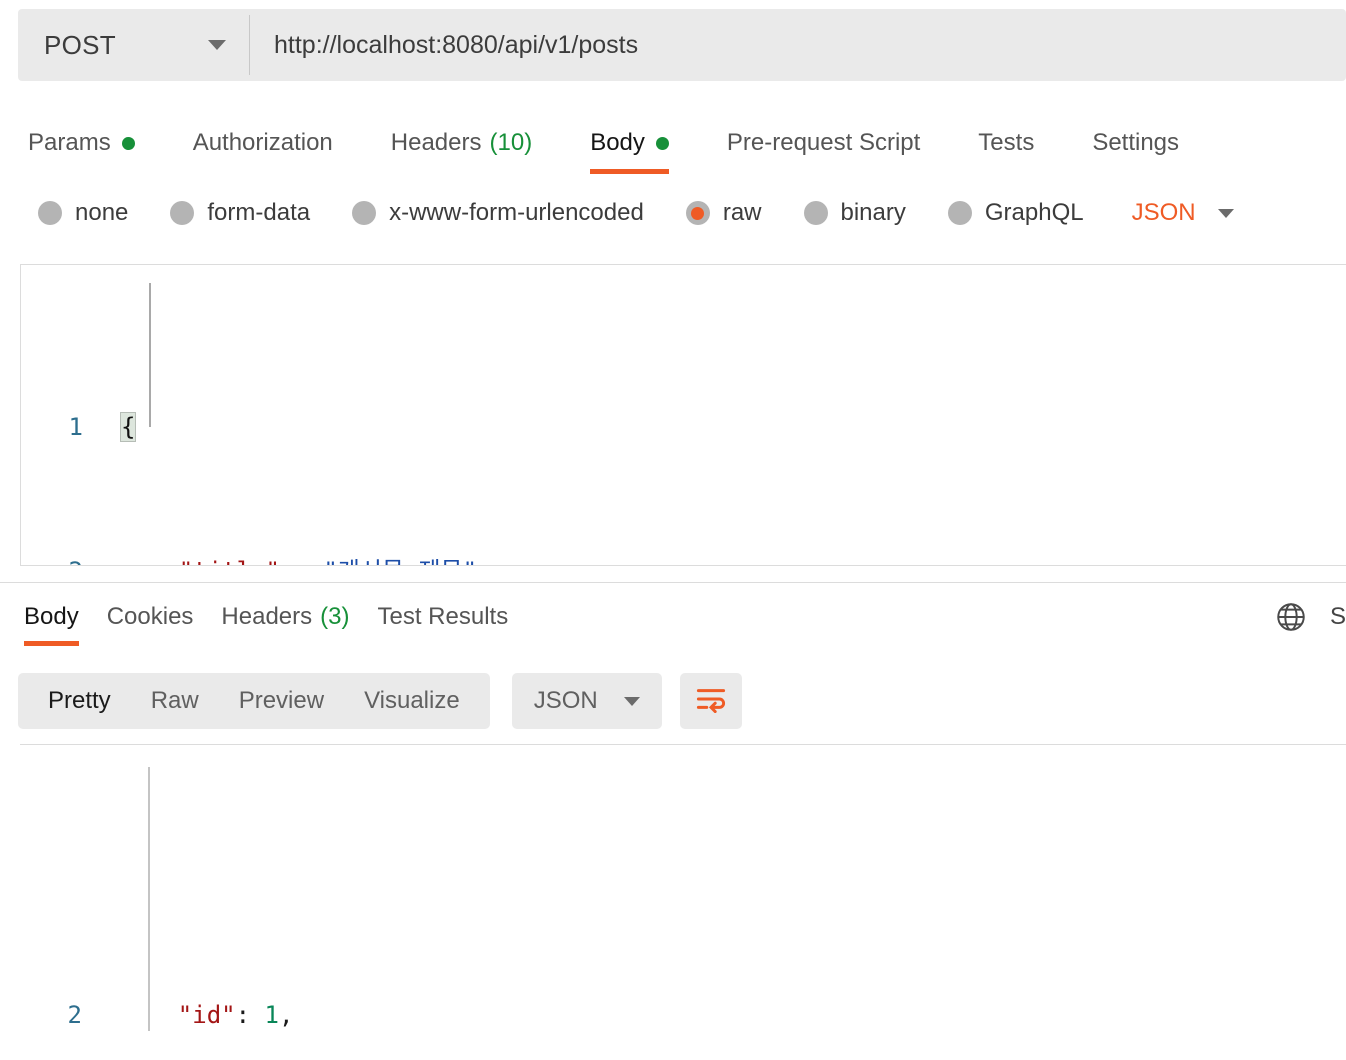 The width and height of the screenshot is (1346, 1060). I want to click on tab-headers-label: Headers, so click(436, 142).